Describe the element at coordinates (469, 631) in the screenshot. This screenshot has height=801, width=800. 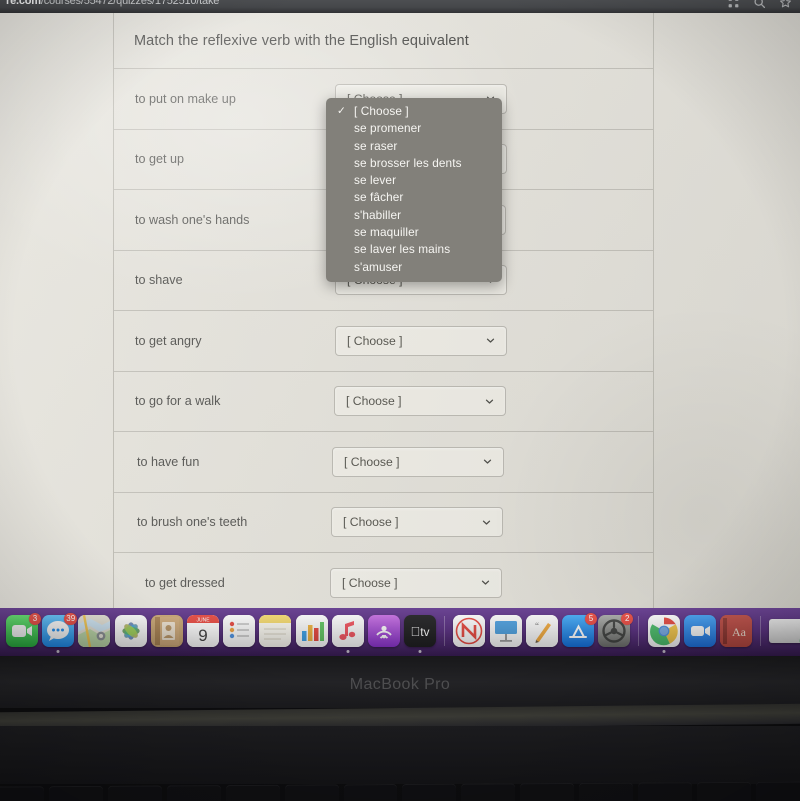
I see `dock-item-news` at that location.